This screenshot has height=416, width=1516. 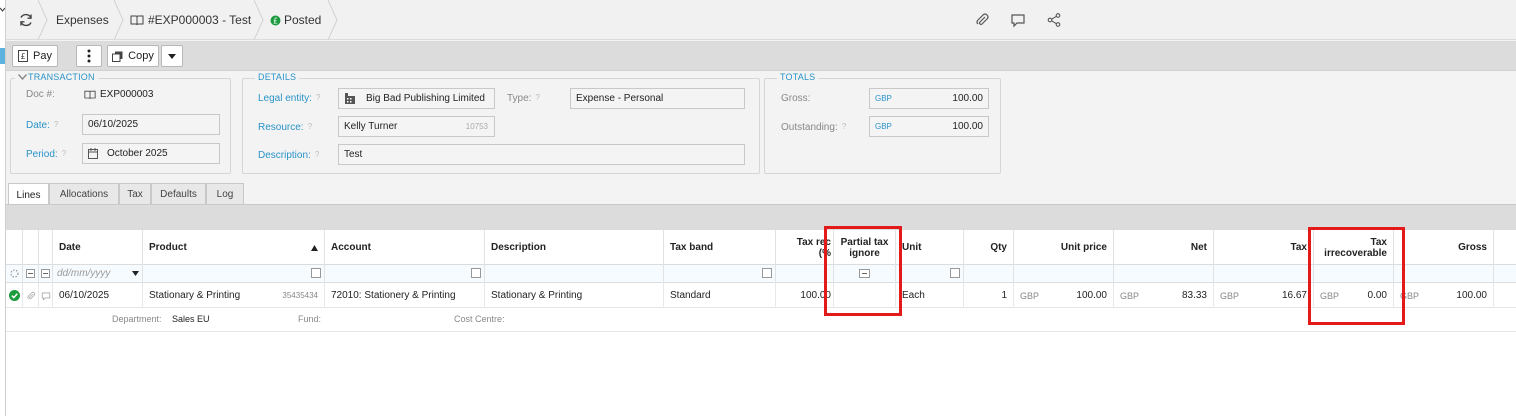 I want to click on filter-date: dd/mm/yyyy, so click(x=98, y=274).